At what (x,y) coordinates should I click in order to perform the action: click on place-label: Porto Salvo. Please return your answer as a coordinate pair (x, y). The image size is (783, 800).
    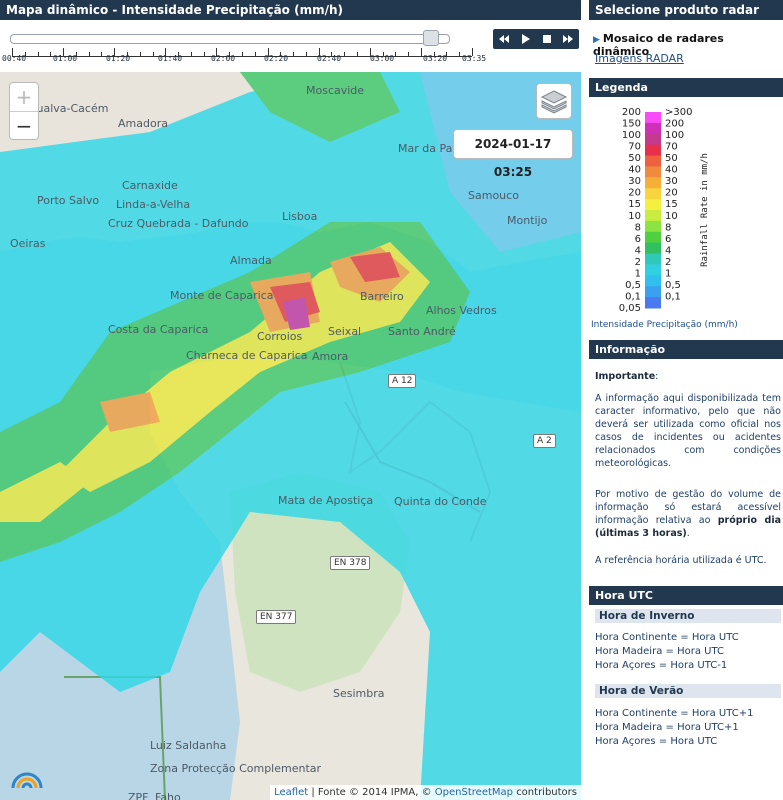
    Looking at the image, I should click on (68, 200).